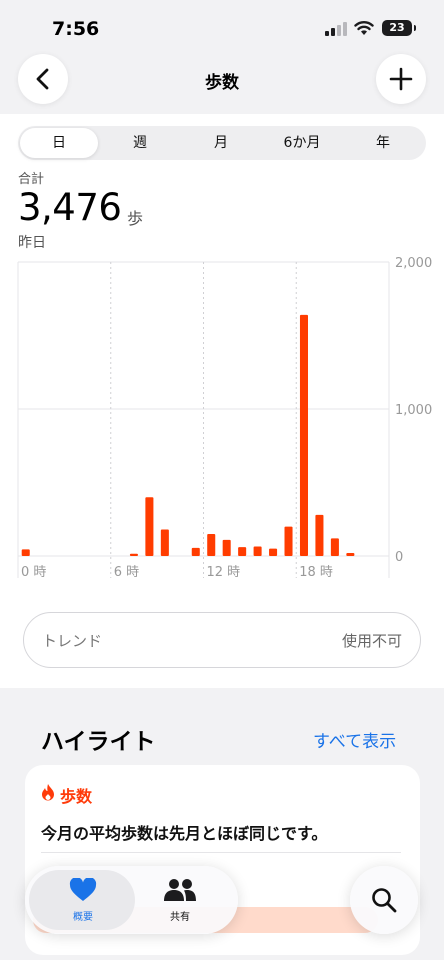  What do you see at coordinates (383, 143) in the screenshot?
I see `segment-year: 年` at bounding box center [383, 143].